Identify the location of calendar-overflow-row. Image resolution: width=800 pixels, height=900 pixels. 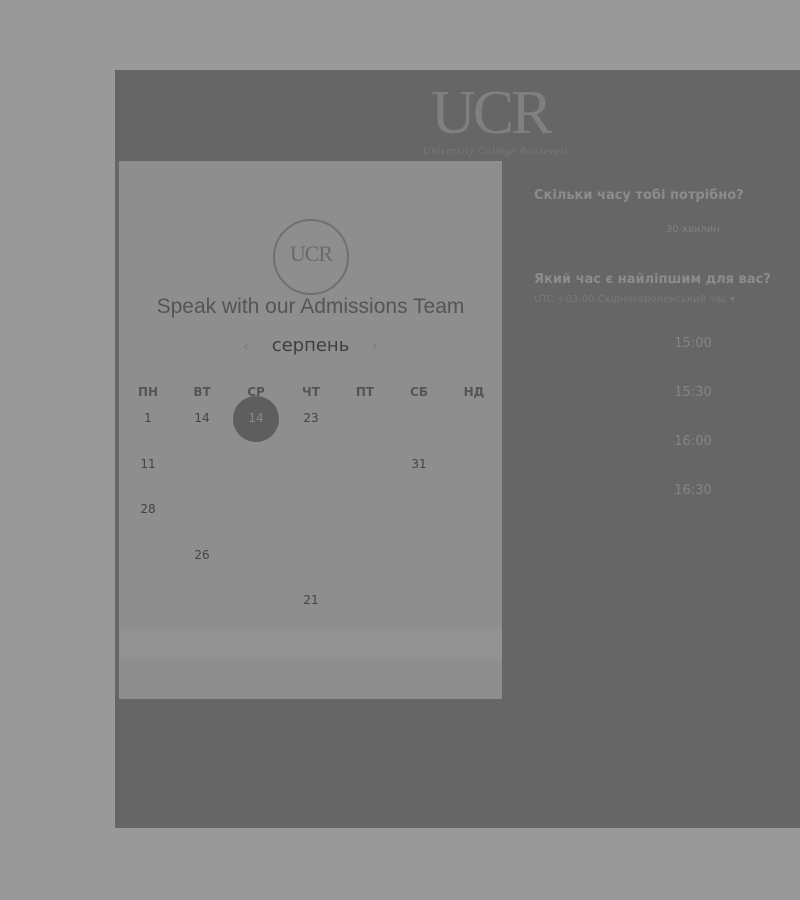
(310, 644).